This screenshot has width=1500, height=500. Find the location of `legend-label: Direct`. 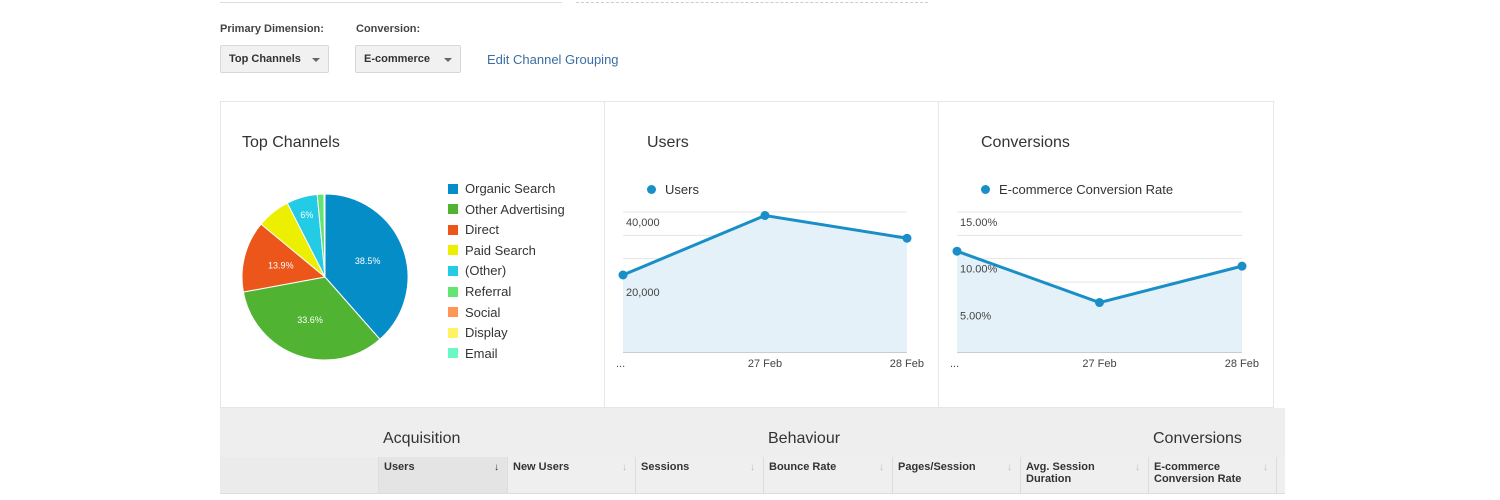

legend-label: Direct is located at coordinates (482, 230).